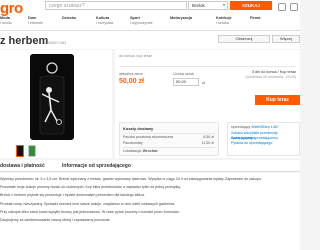  What do you see at coordinates (150, 151) in the screenshot?
I see `location-value: Wrocław` at bounding box center [150, 151].